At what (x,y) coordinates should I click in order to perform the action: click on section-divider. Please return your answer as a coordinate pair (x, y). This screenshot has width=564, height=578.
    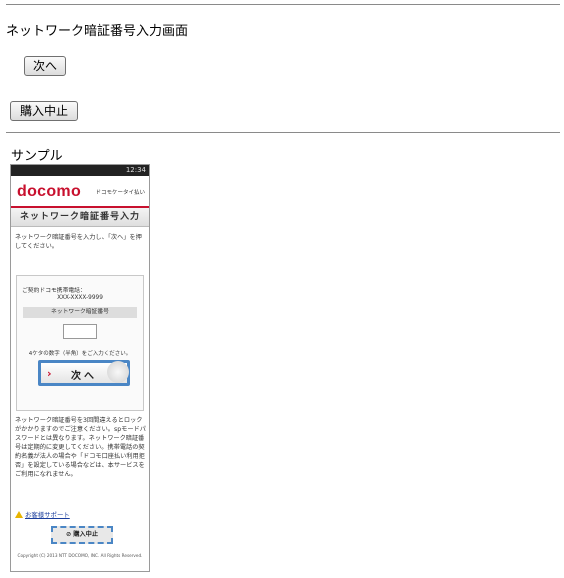
    Looking at the image, I should click on (283, 132).